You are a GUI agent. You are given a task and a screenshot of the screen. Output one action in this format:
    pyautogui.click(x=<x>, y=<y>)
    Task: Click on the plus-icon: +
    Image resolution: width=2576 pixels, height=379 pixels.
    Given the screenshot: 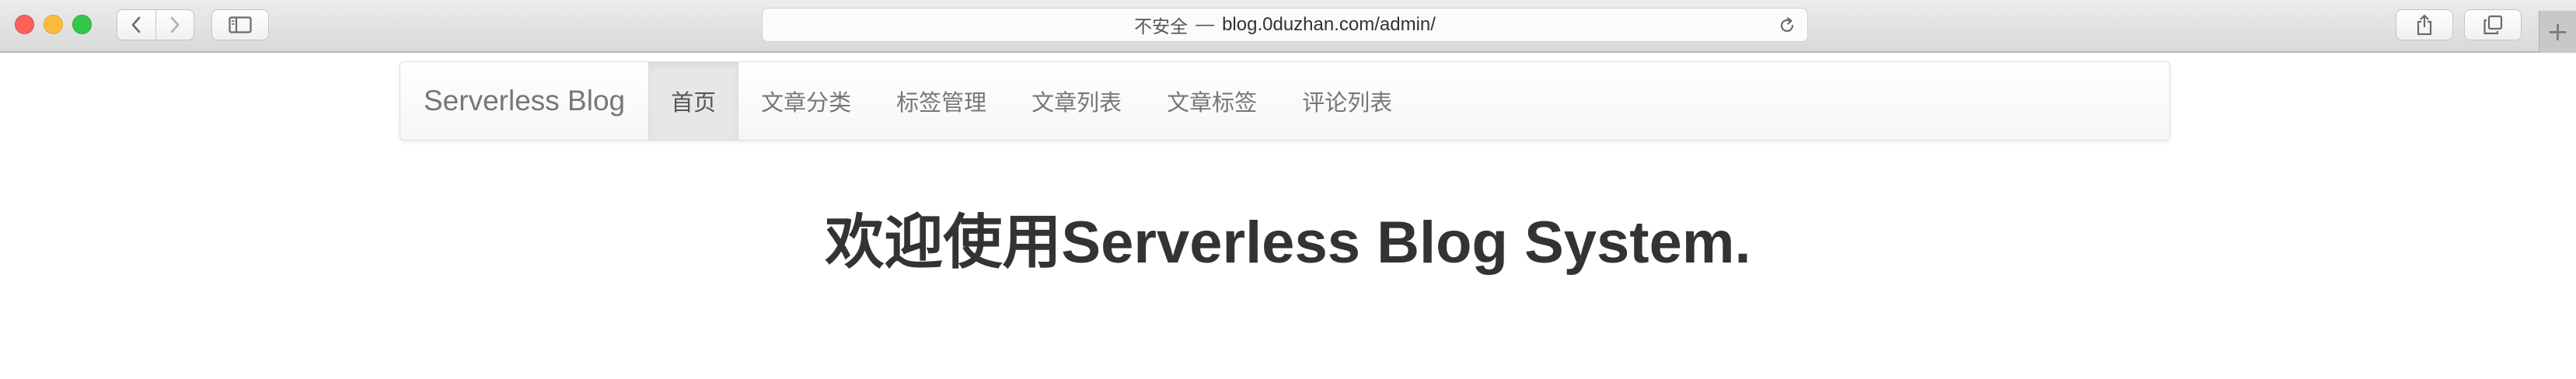 What is the action you would take?
    pyautogui.click(x=2558, y=31)
    